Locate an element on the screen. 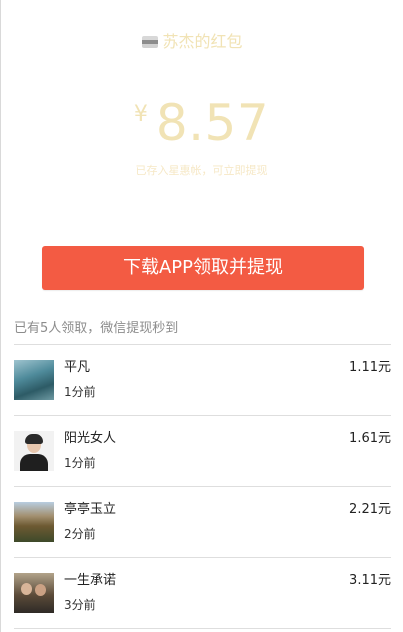 The width and height of the screenshot is (403, 632). list-item: 阳光女人 1分前 1.61元 is located at coordinates (202, 451).